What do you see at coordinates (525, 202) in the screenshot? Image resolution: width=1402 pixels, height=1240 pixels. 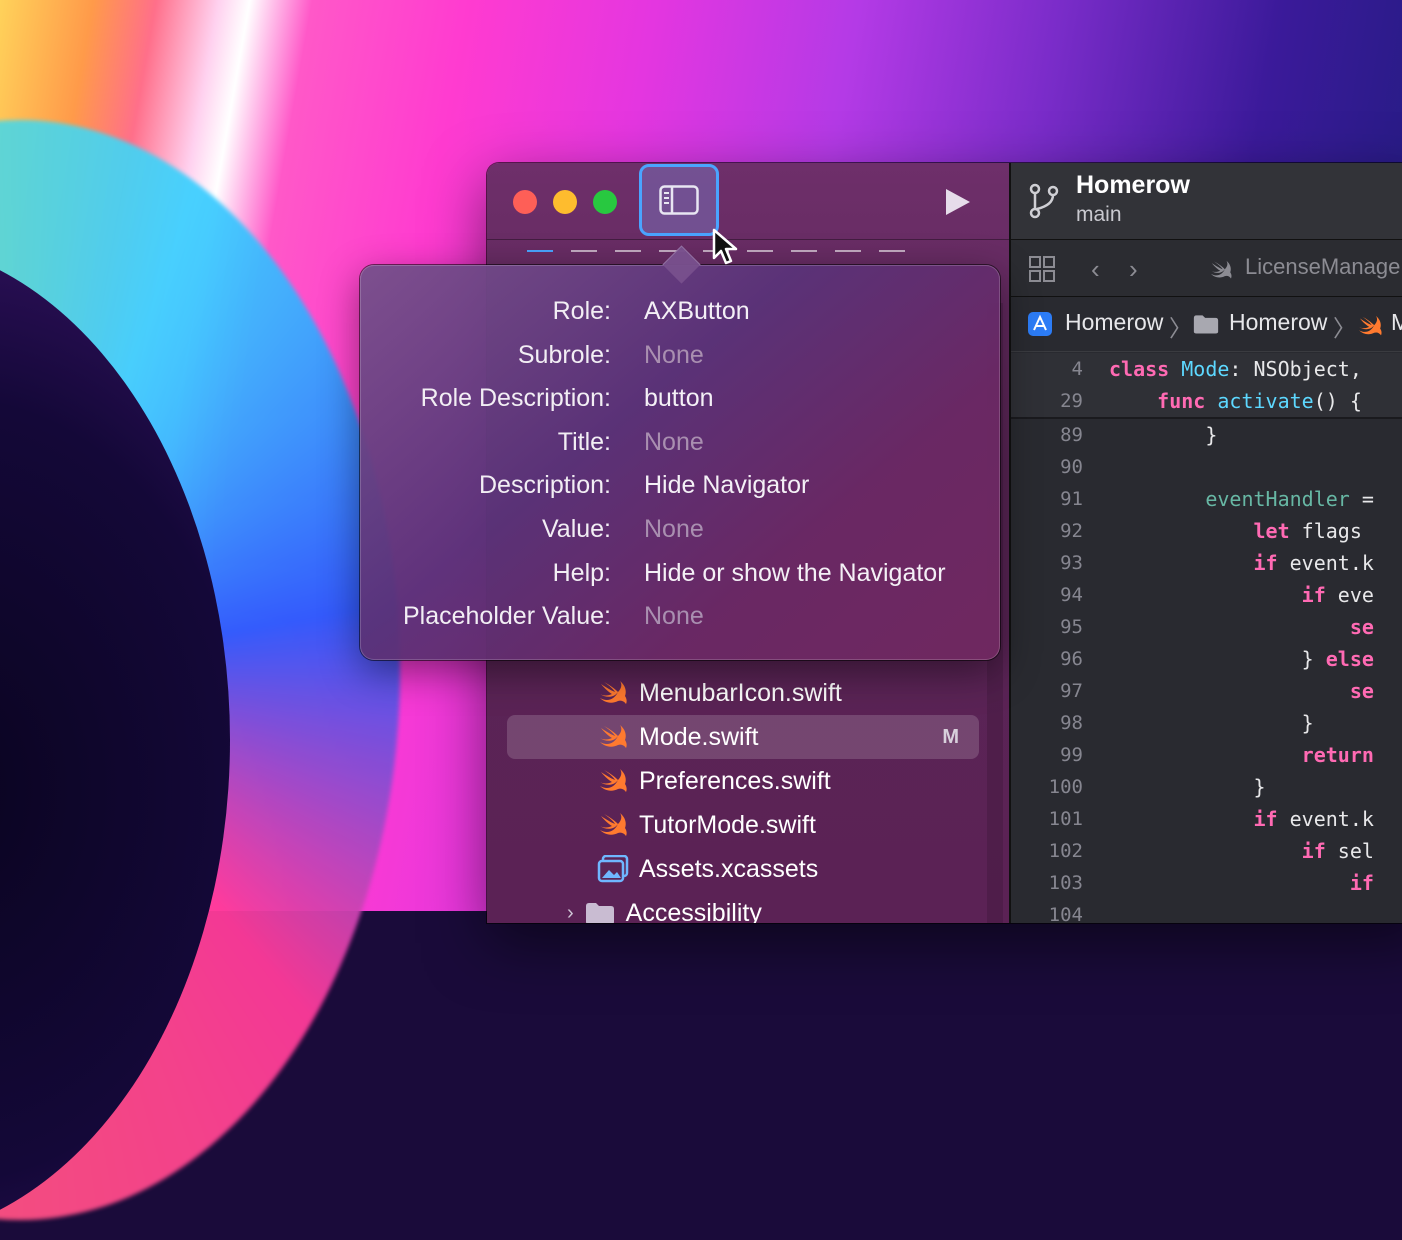 I see `close-window-button` at bounding box center [525, 202].